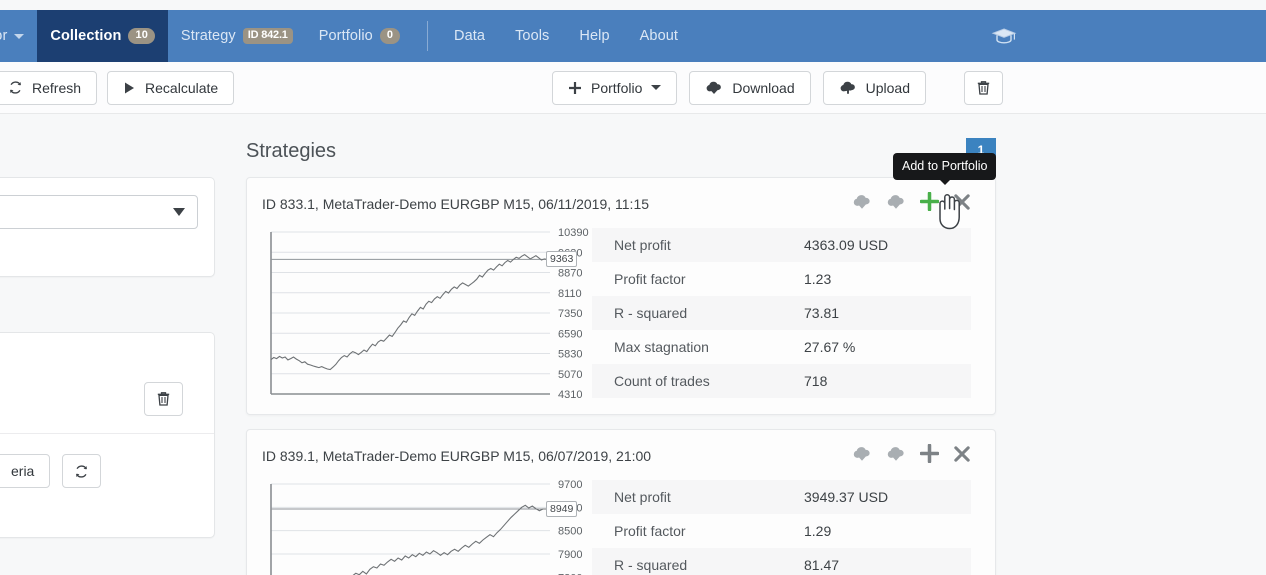 This screenshot has width=1266, height=575. Describe the element at coordinates (848, 87) in the screenshot. I see `cloud-upload-icon` at that location.